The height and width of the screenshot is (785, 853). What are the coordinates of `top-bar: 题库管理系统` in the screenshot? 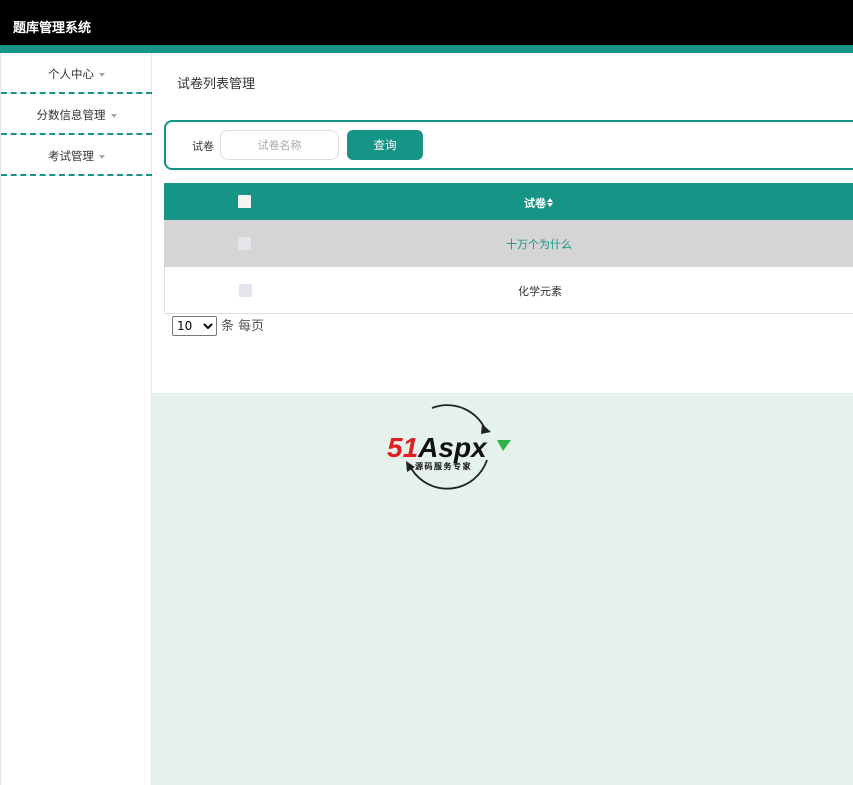 It's located at (426, 22).